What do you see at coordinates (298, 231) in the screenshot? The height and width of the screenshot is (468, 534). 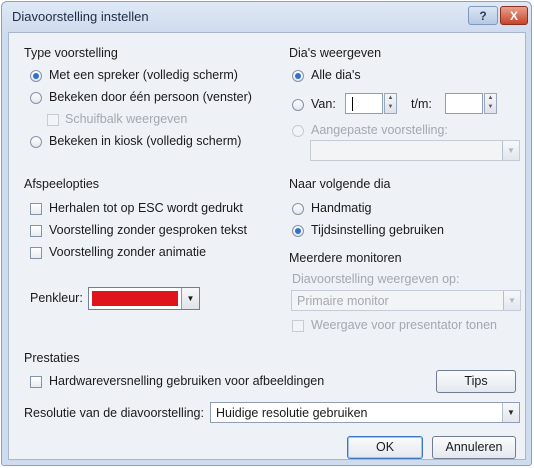 I see `radio-tijdsinstelling` at bounding box center [298, 231].